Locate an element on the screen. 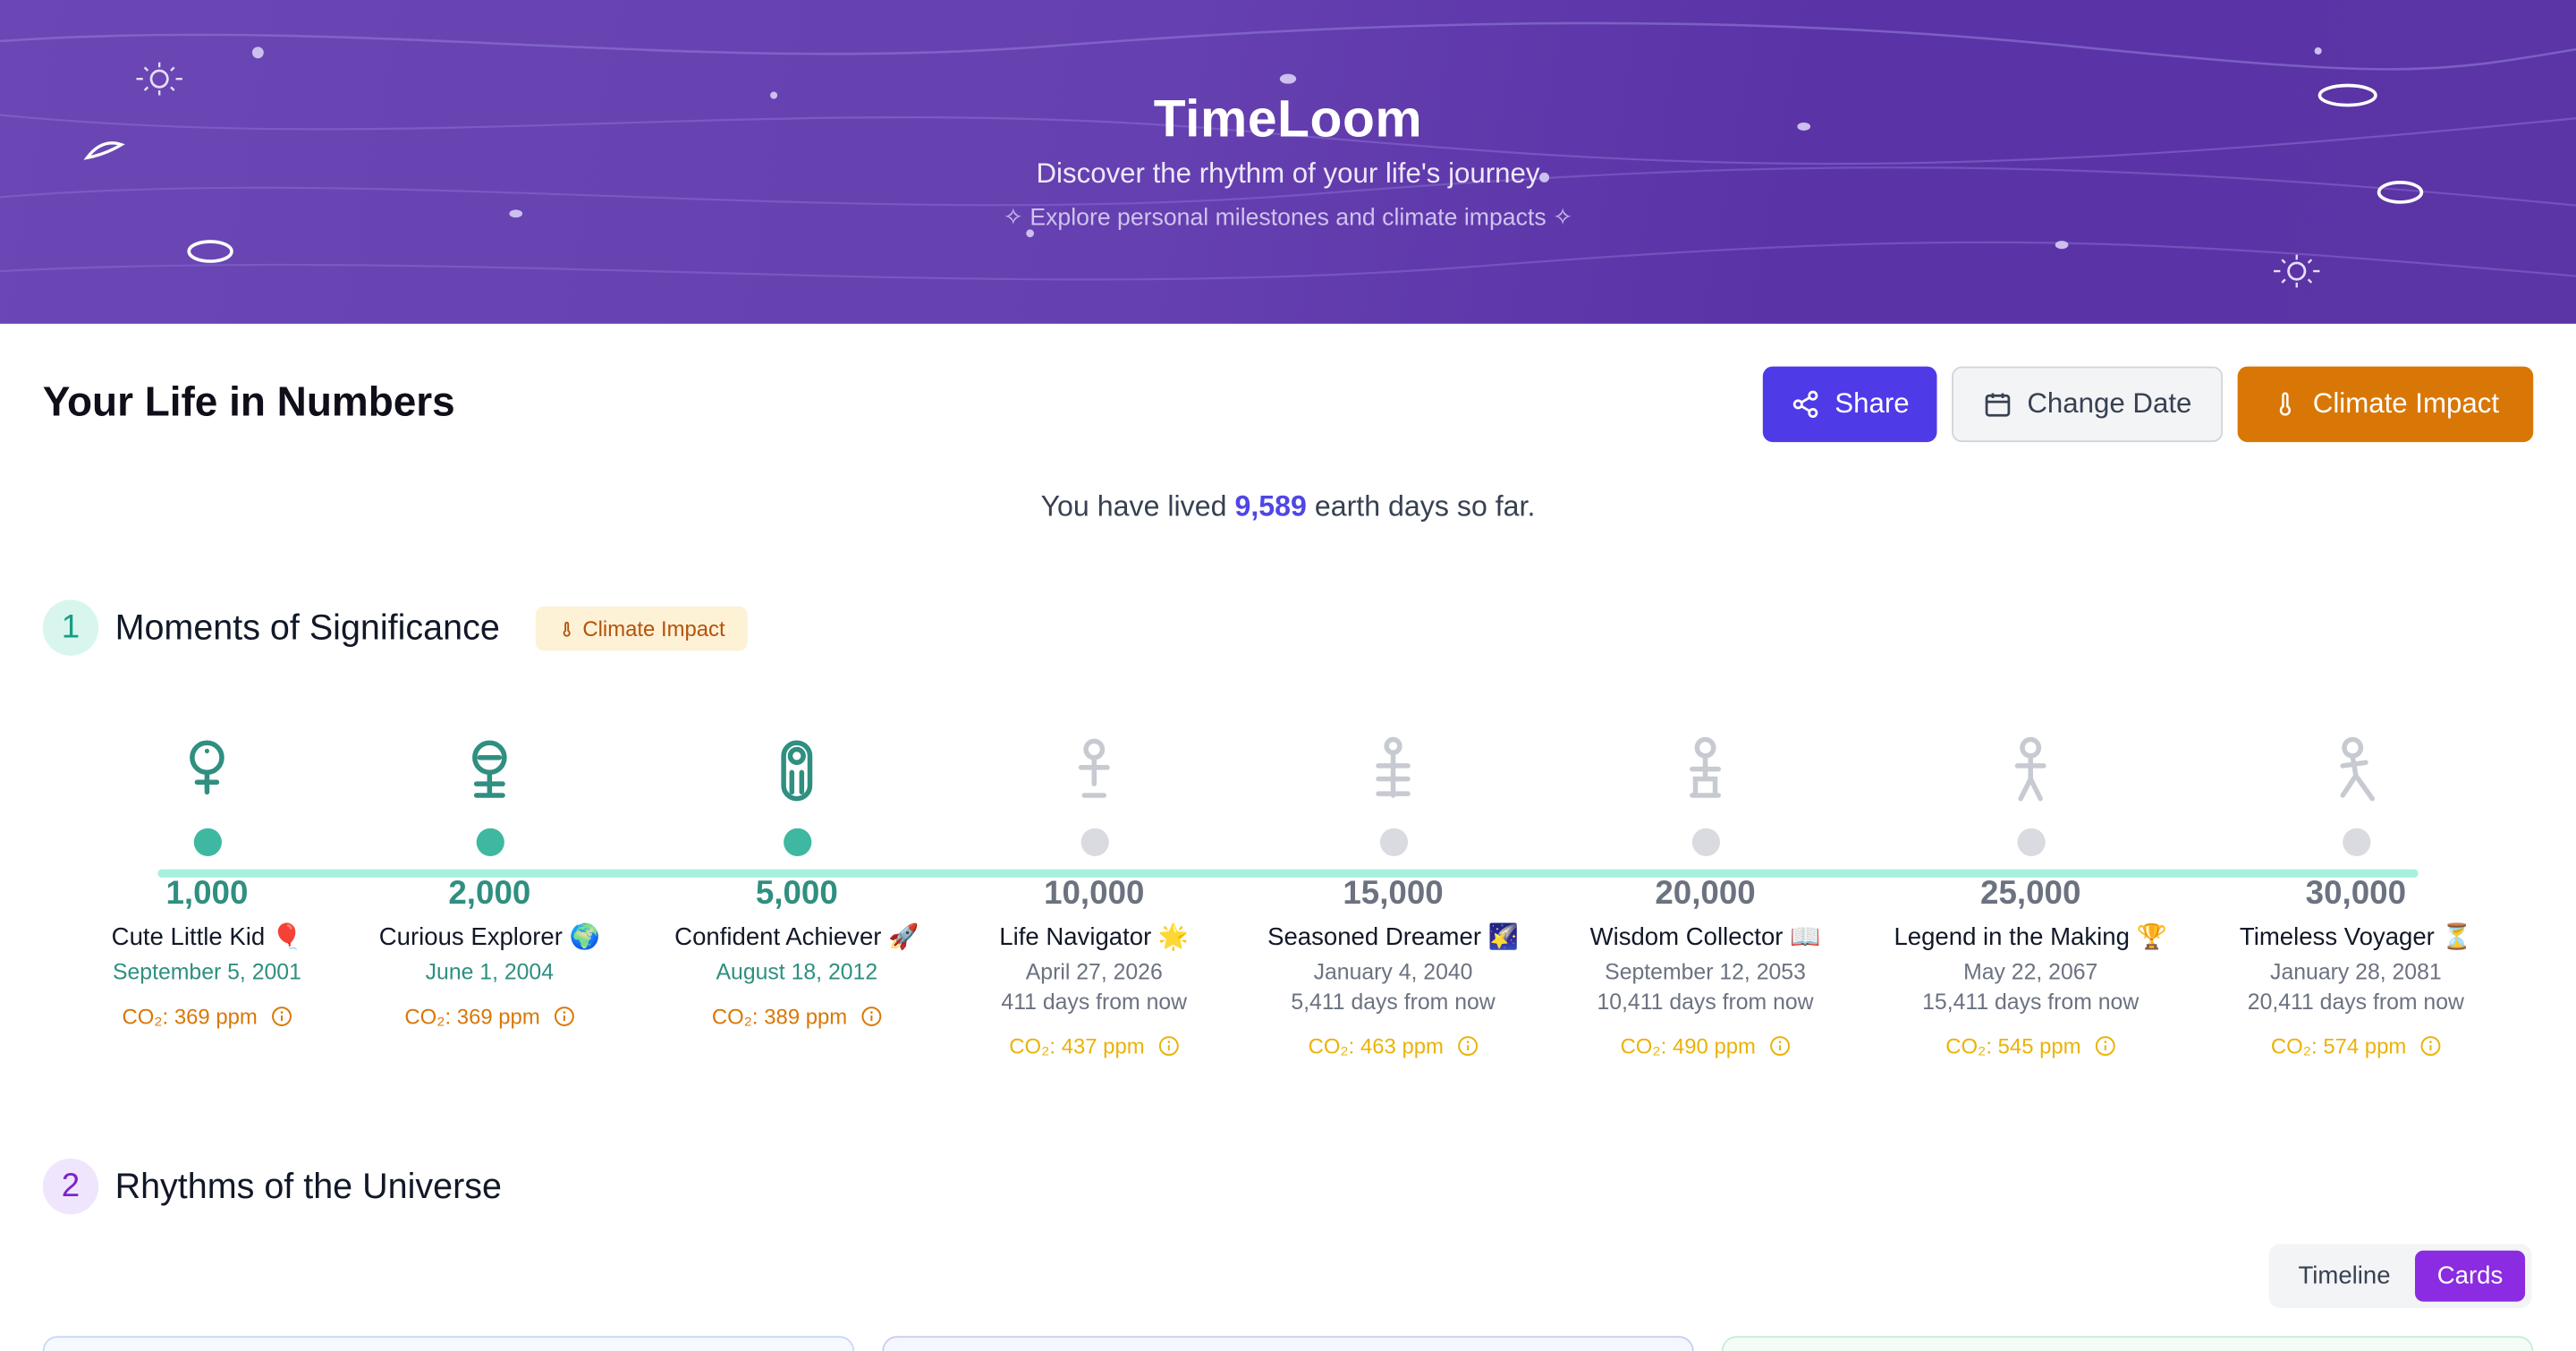 Image resolution: width=2576 pixels, height=1351 pixels. milestone-emoji: 🚀 is located at coordinates (903, 937).